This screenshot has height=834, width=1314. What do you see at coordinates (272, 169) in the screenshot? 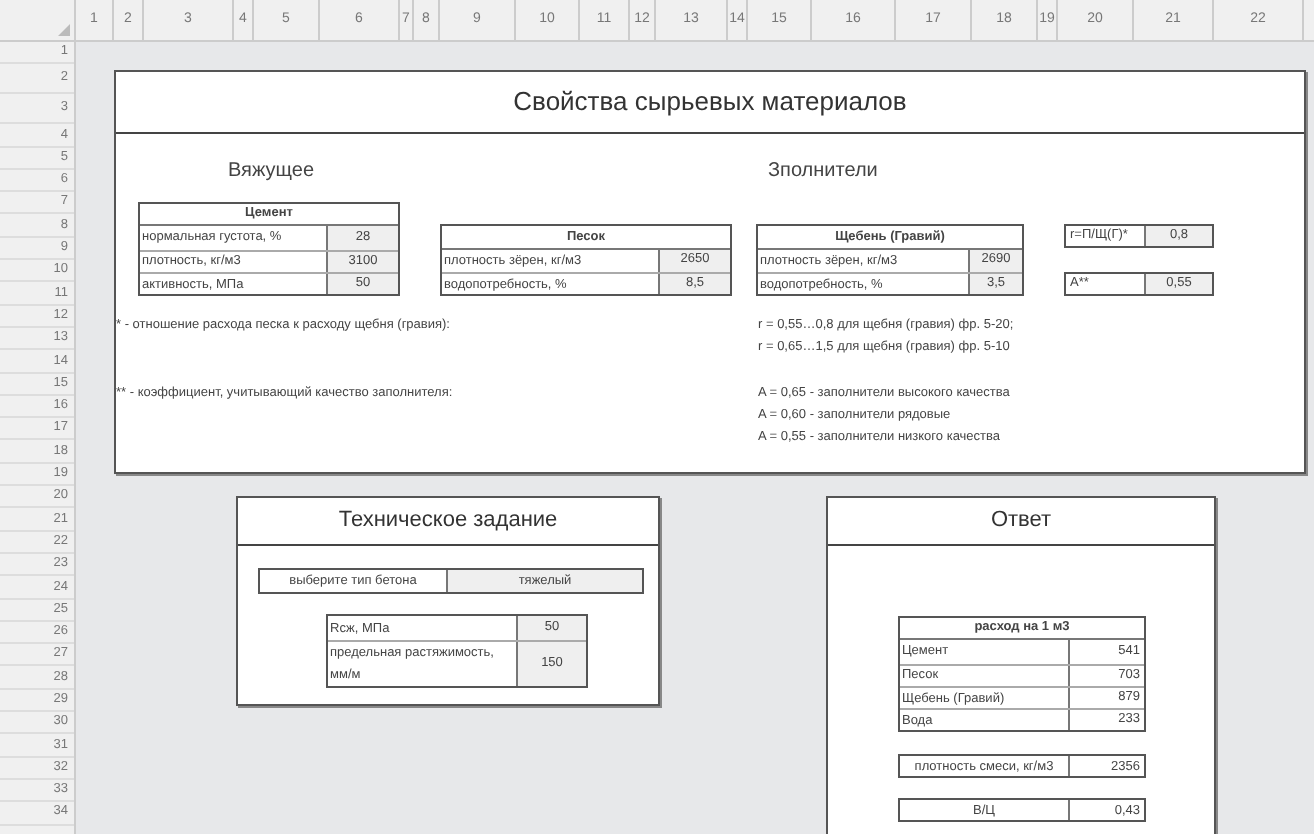
I see `section-heading: Вяжущее` at bounding box center [272, 169].